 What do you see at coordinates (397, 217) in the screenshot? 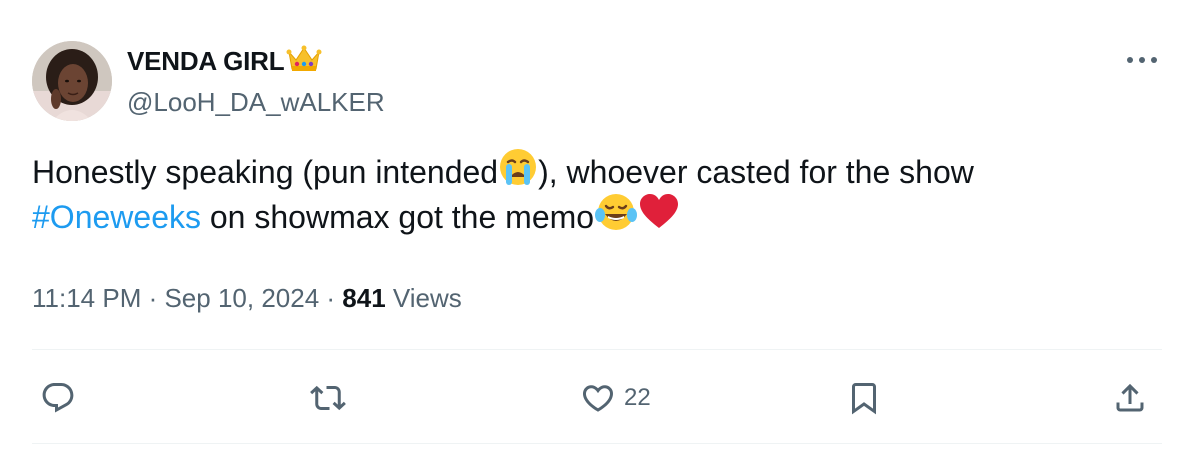
I see `tweet-text-part: on showmax got the memo` at bounding box center [397, 217].